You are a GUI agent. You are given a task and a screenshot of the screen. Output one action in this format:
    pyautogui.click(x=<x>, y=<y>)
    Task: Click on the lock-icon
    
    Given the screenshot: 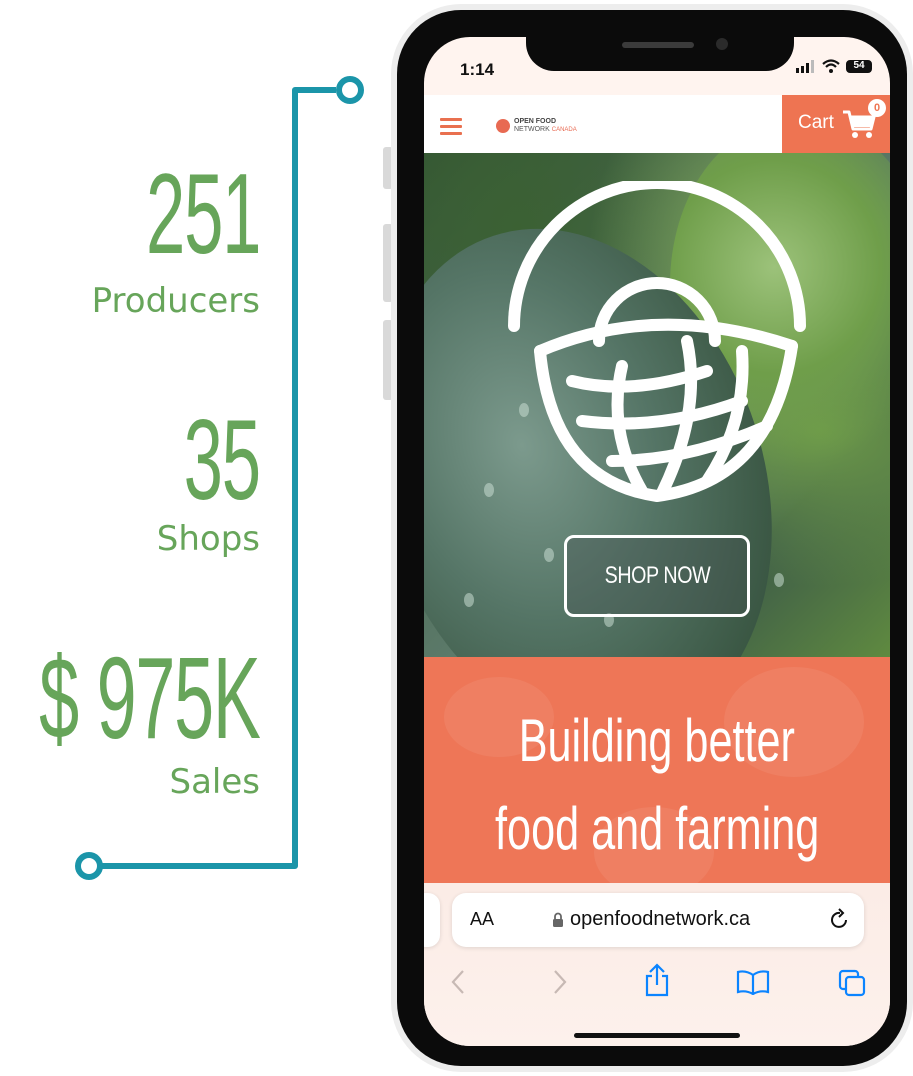 What is the action you would take?
    pyautogui.click(x=558, y=919)
    